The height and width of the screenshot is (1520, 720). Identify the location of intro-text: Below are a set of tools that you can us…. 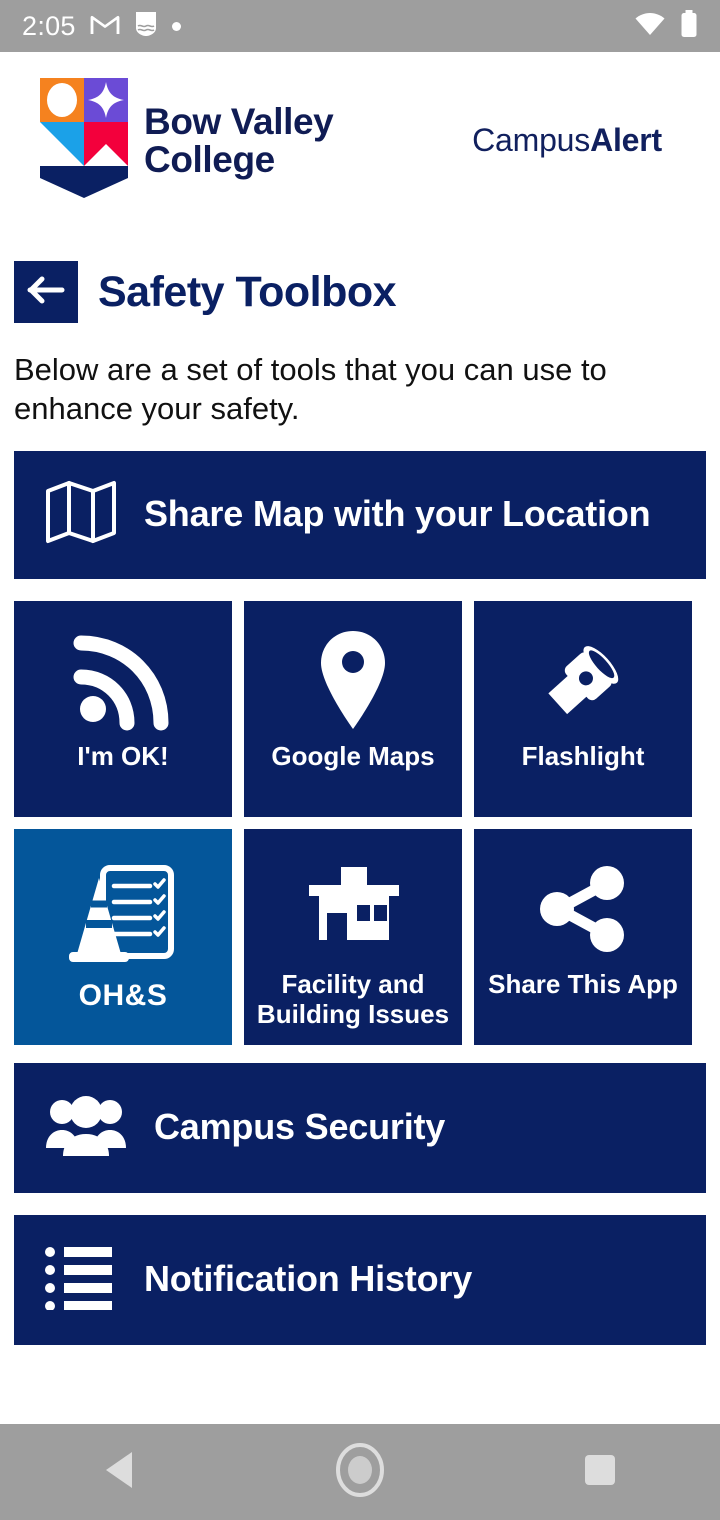
(310, 389).